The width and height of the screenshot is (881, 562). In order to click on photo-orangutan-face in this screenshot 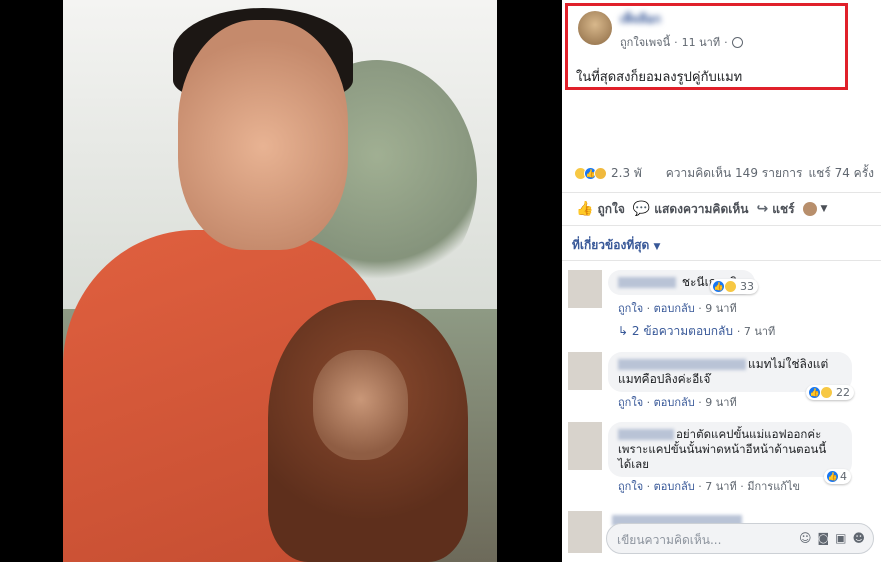, I will do `click(360, 405)`.